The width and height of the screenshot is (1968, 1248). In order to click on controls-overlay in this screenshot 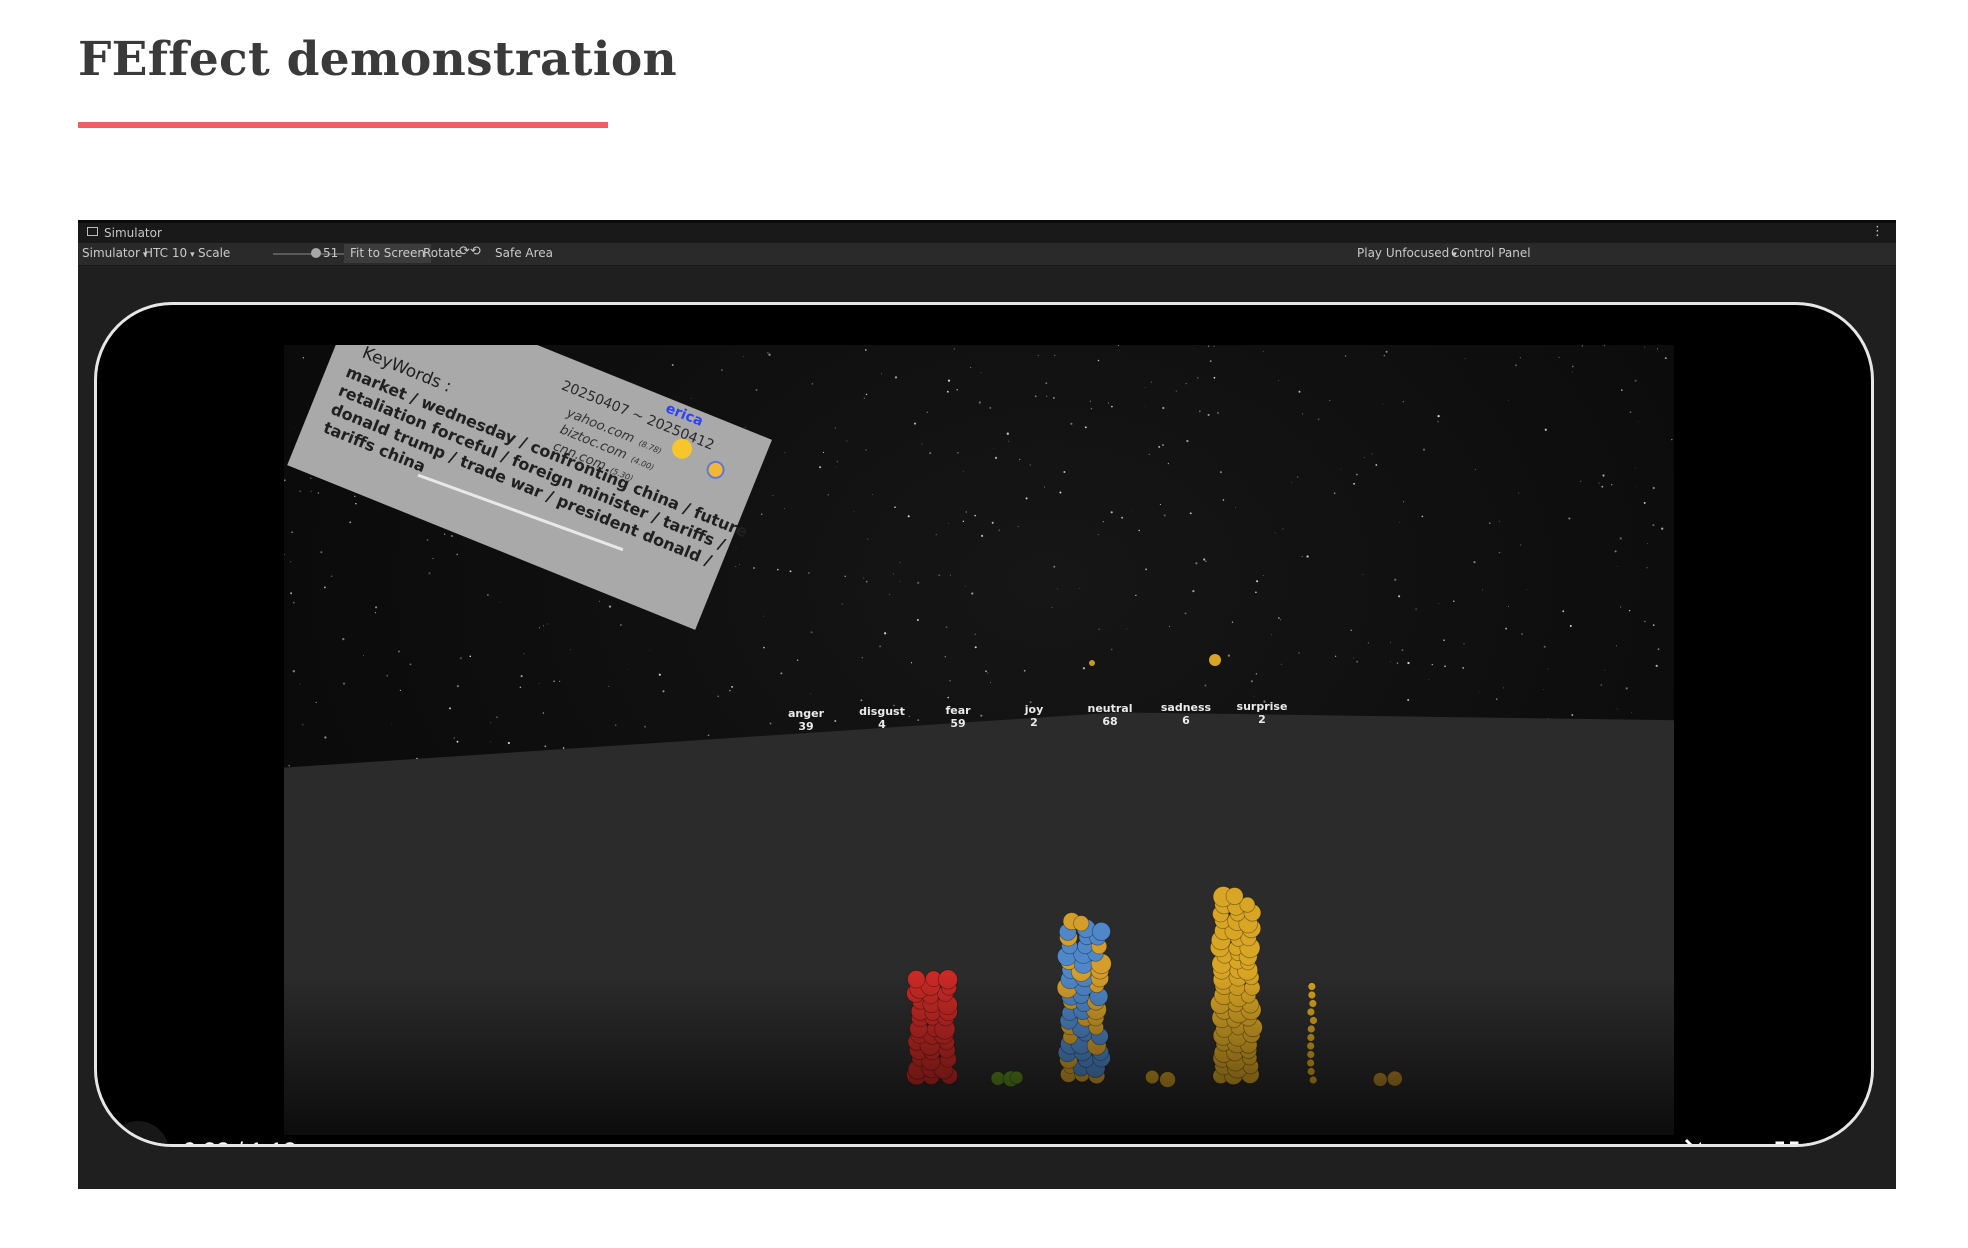, I will do `click(984, 1059)`.